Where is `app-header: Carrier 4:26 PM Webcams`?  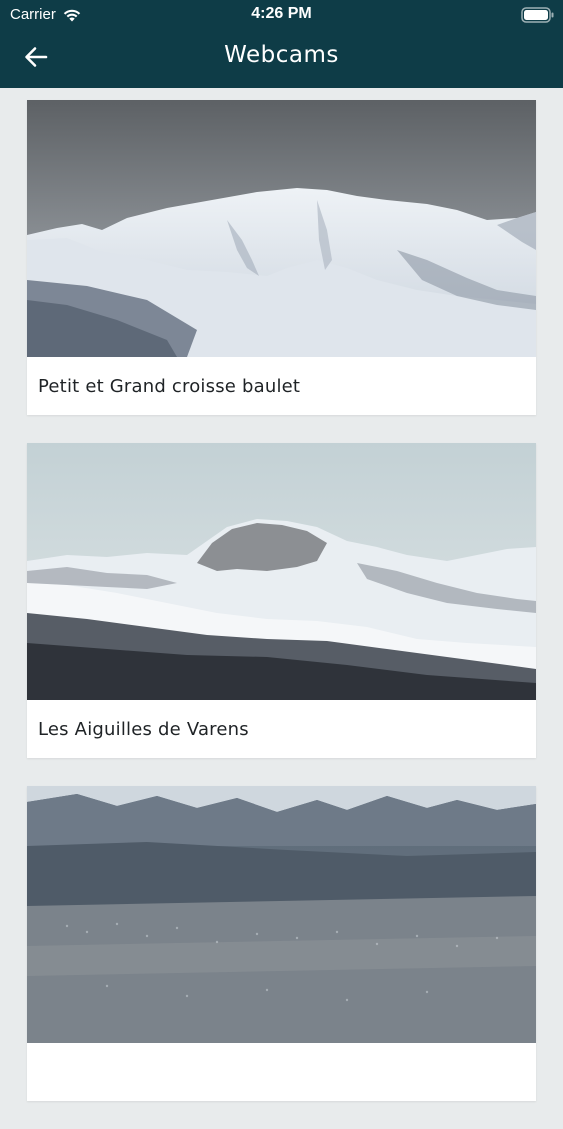 app-header: Carrier 4:26 PM Webcams is located at coordinates (281, 44).